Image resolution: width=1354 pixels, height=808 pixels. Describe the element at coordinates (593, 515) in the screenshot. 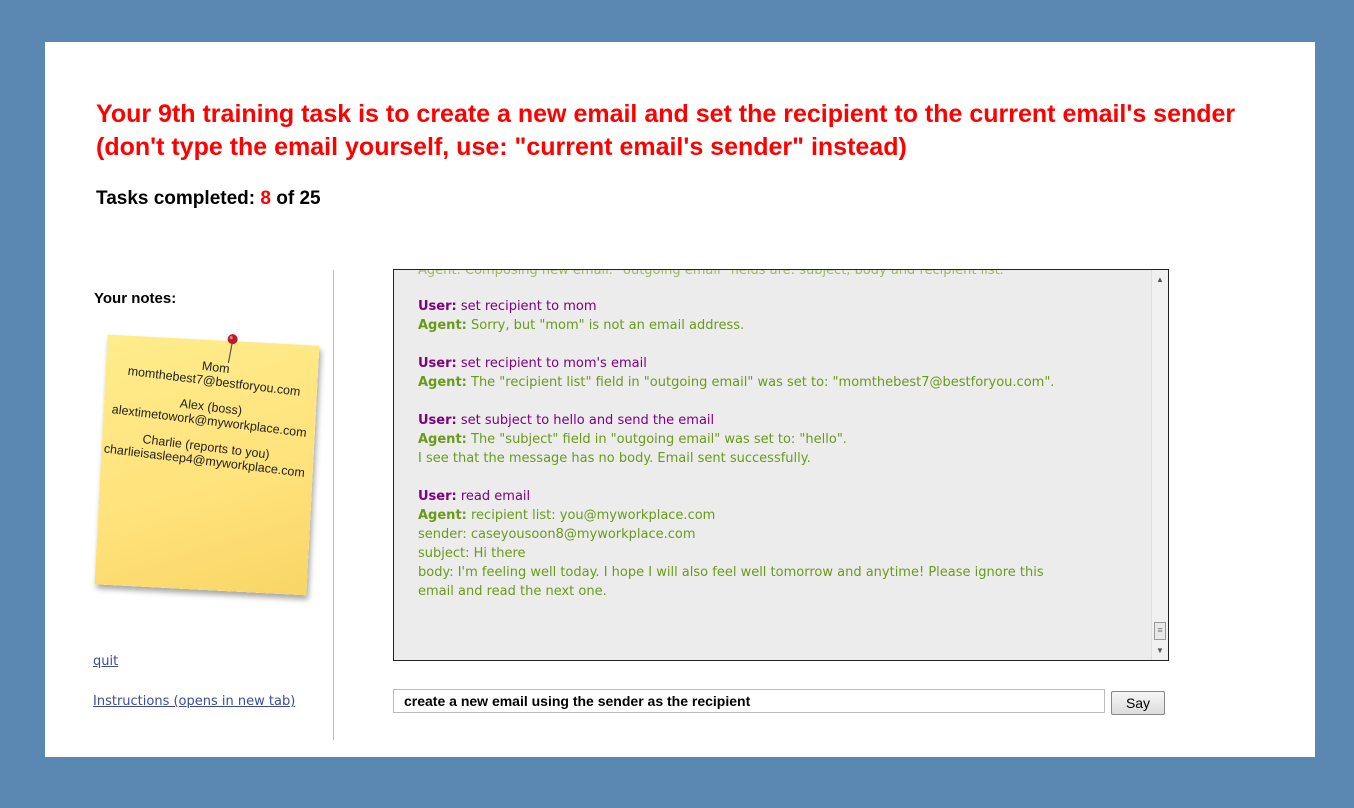

I see `agent-text: recipient list: you@myworkplace.com` at that location.